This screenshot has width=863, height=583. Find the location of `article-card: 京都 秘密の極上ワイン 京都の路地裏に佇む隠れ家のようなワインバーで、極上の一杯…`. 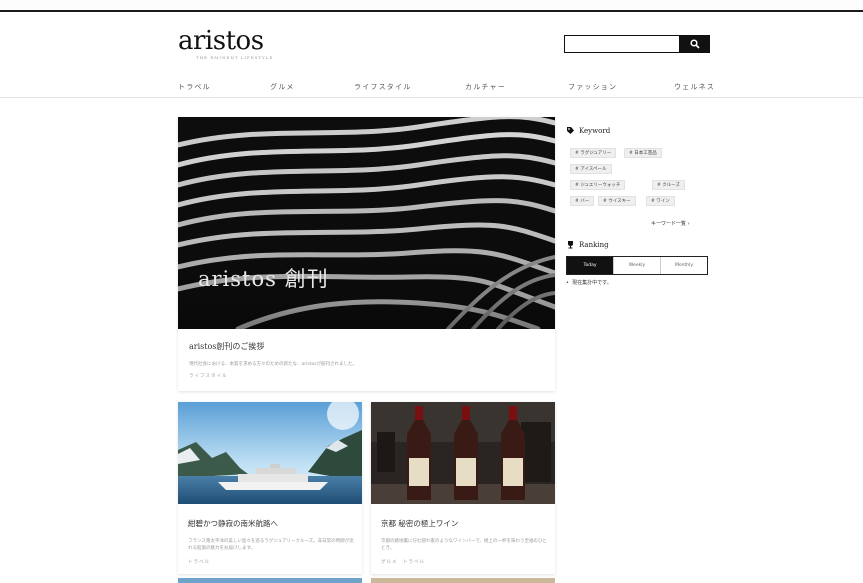

article-card: 京都 秘密の極上ワイン 京都の路地裏に佇む隠れ家のようなワインバーで、極上の一杯… is located at coordinates (463, 488).